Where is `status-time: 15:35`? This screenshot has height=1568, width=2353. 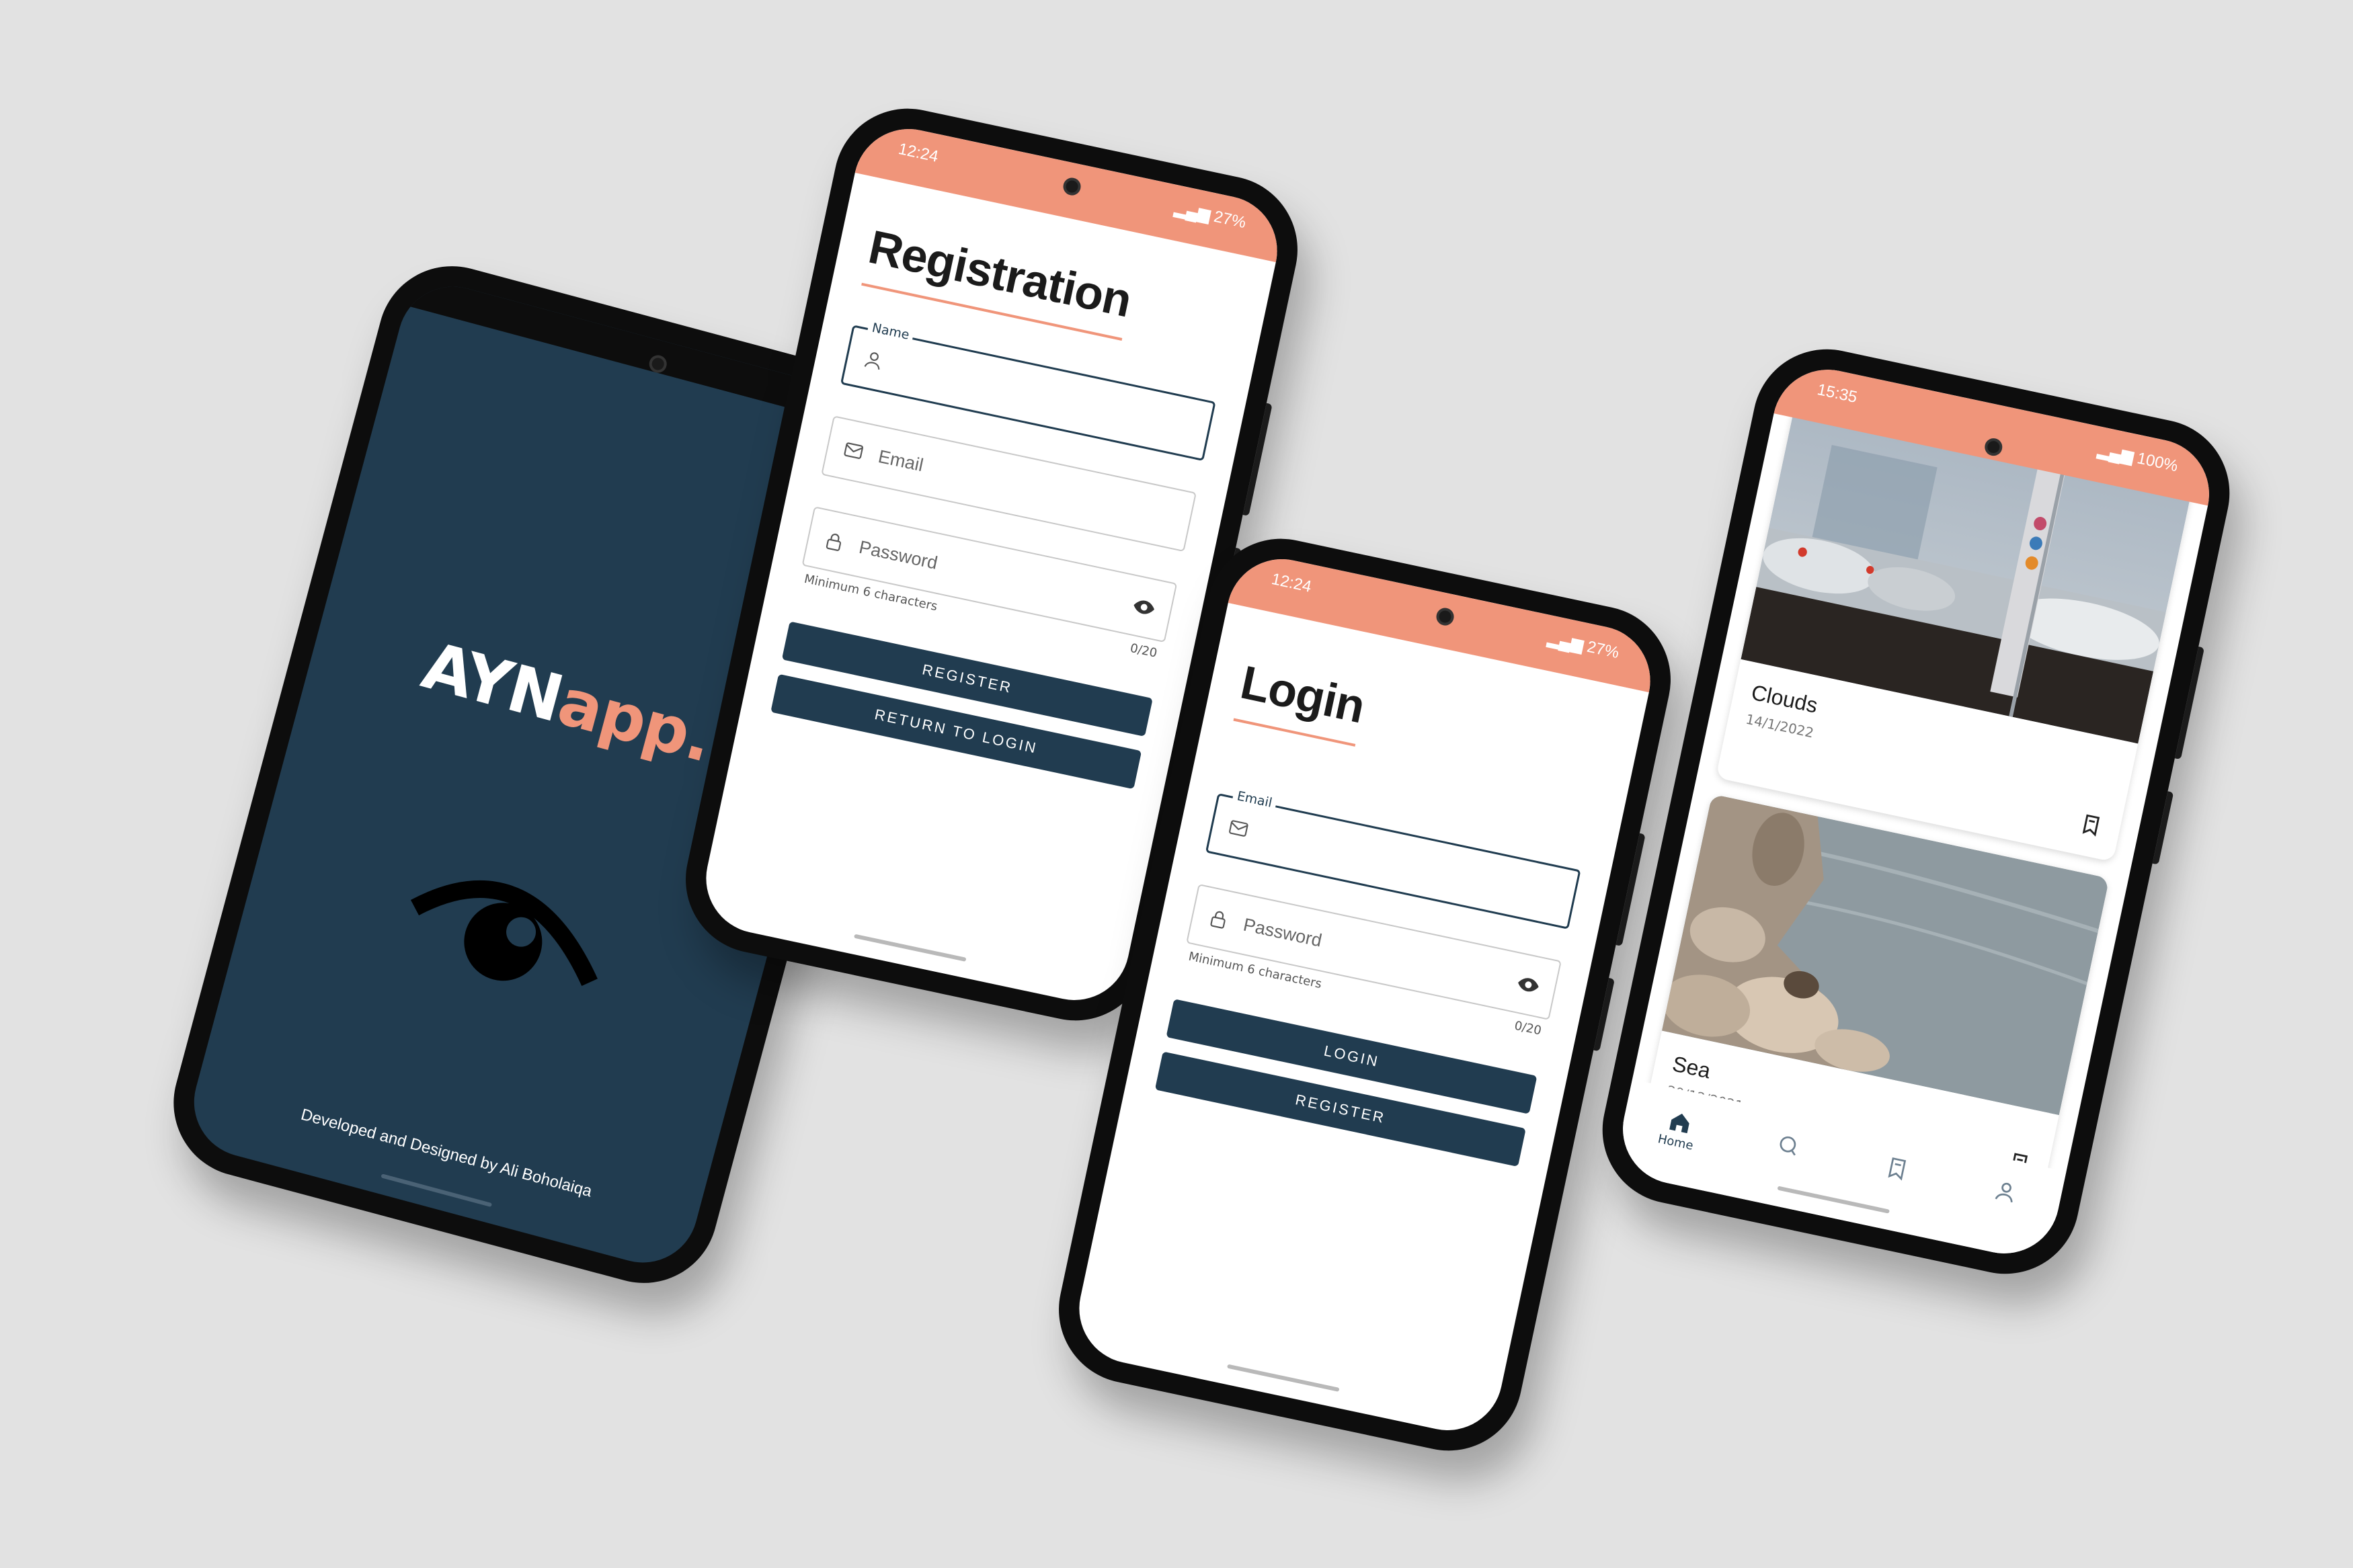 status-time: 15:35 is located at coordinates (1837, 394).